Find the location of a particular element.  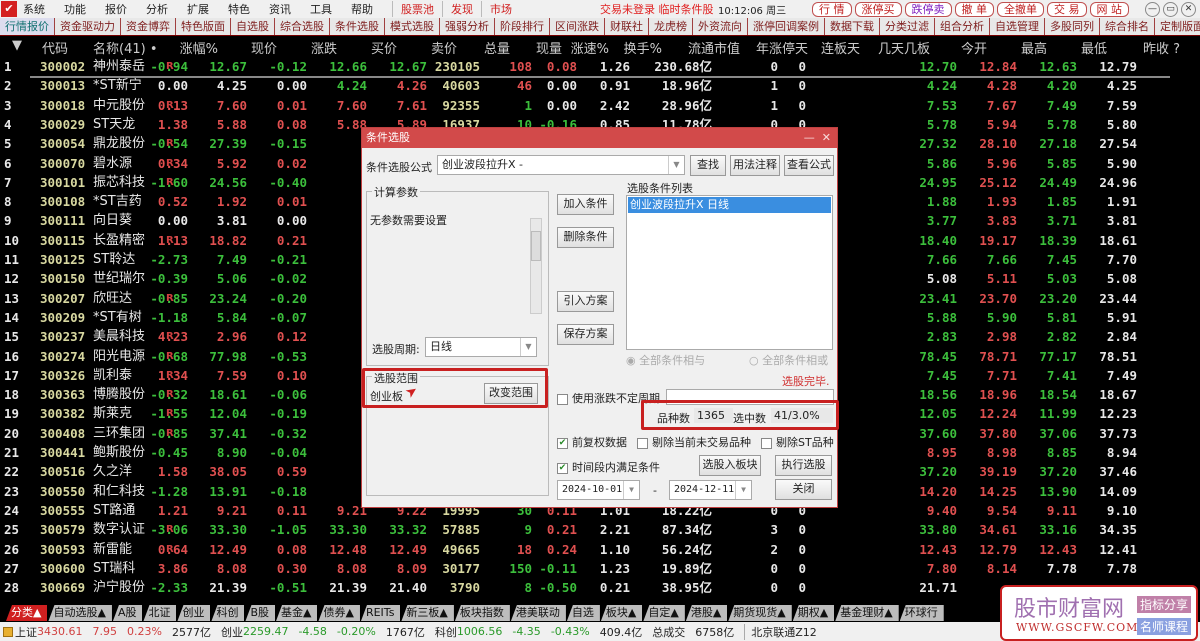

menu-item: 帮助 is located at coordinates (362, 9).